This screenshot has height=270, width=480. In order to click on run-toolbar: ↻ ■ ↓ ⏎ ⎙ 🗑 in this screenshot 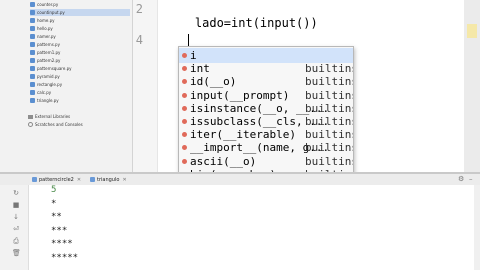, I will do `click(14, 227)`.